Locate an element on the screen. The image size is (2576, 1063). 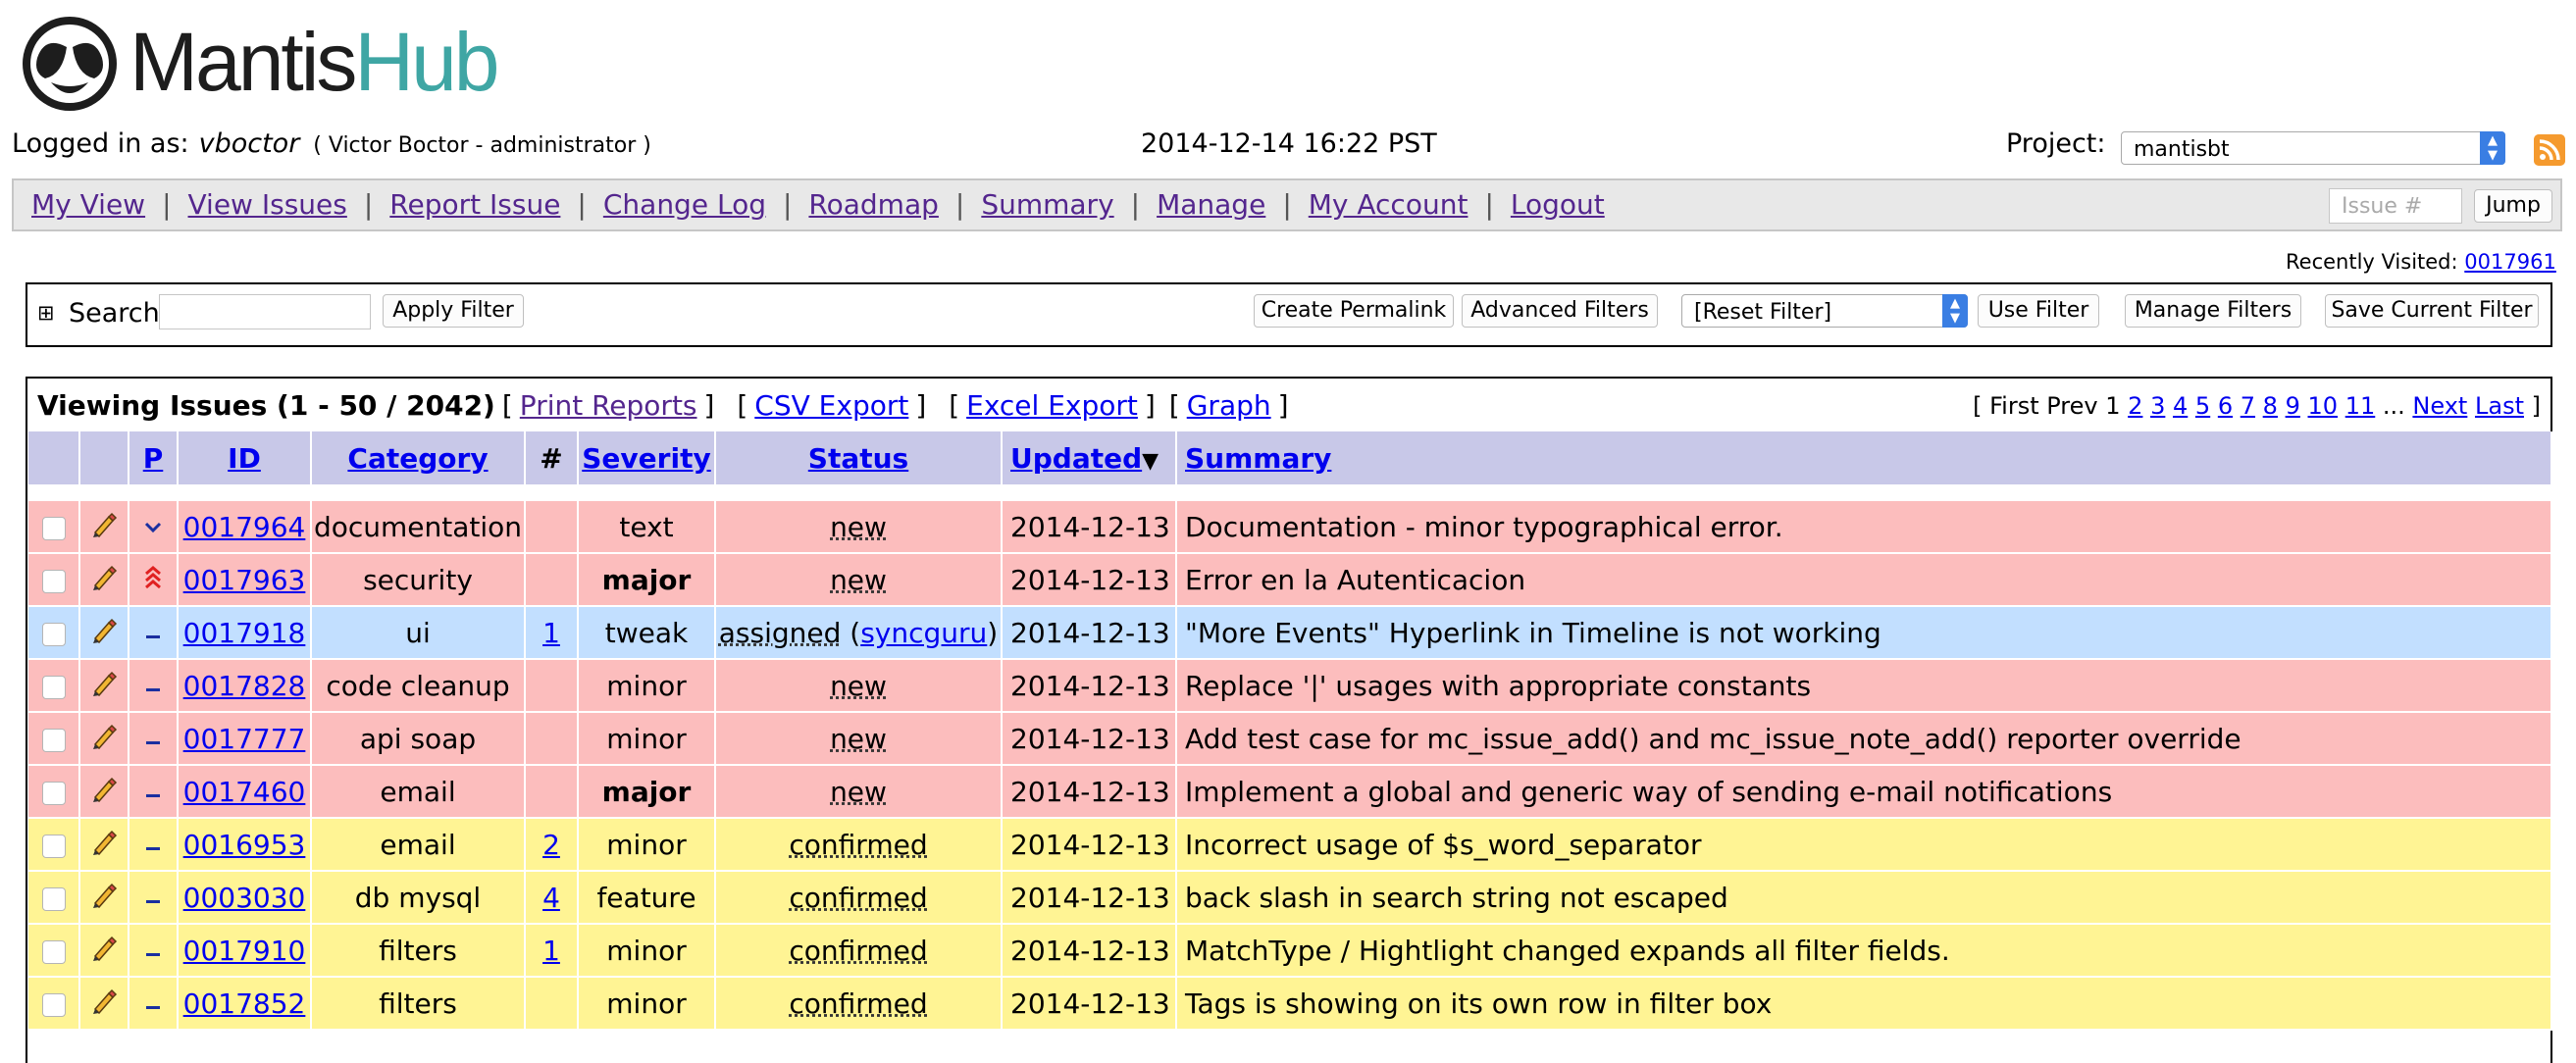
saved-filter-select: [Reset Filter] ▲ ▼ is located at coordinates (1824, 311).